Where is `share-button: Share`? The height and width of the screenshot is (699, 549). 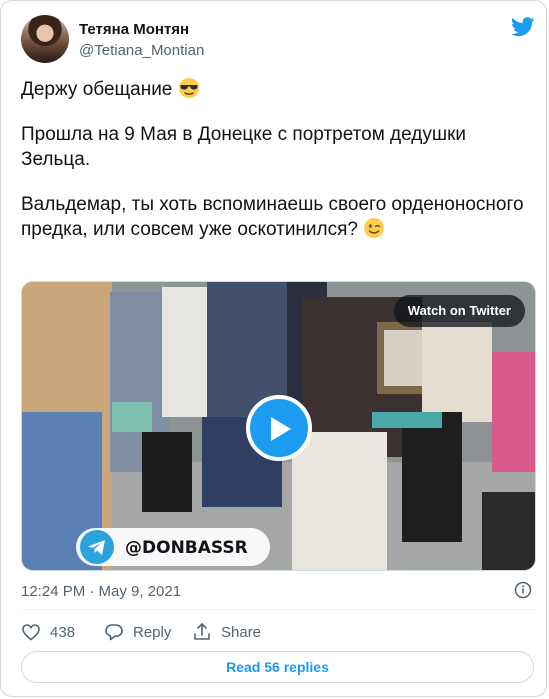 share-button: Share is located at coordinates (226, 632).